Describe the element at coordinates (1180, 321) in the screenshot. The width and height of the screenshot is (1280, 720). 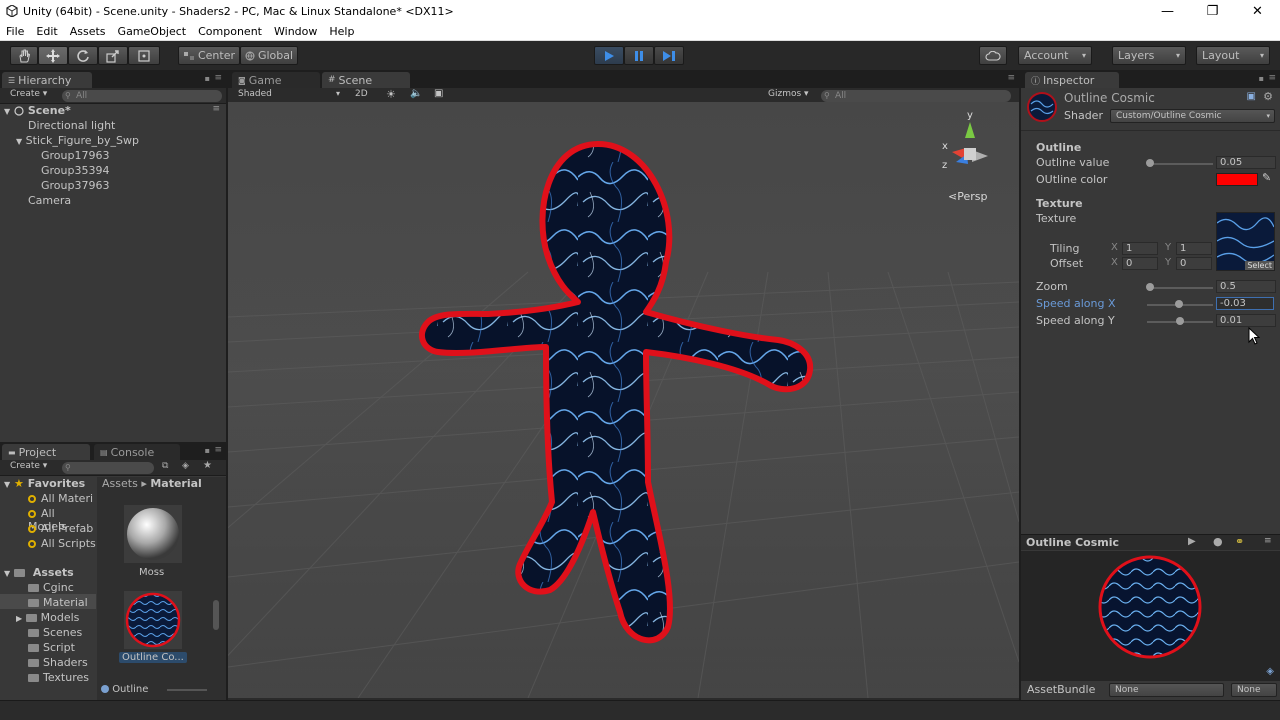
I see `speed-y-knob` at that location.